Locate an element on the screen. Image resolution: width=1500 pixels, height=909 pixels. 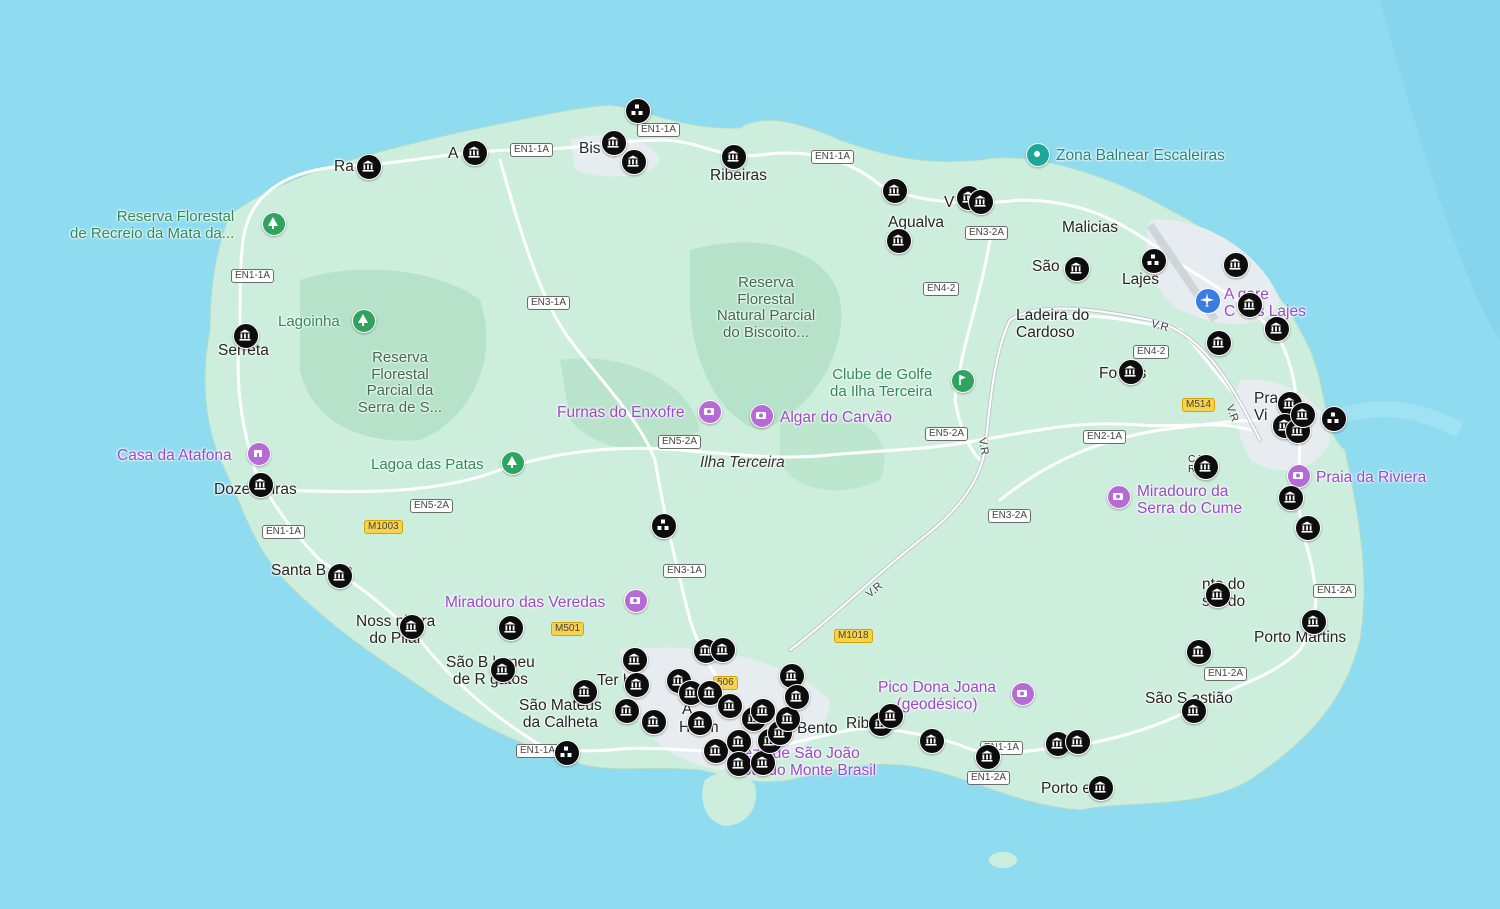
label-line: Parcial da is located at coordinates (400, 390).